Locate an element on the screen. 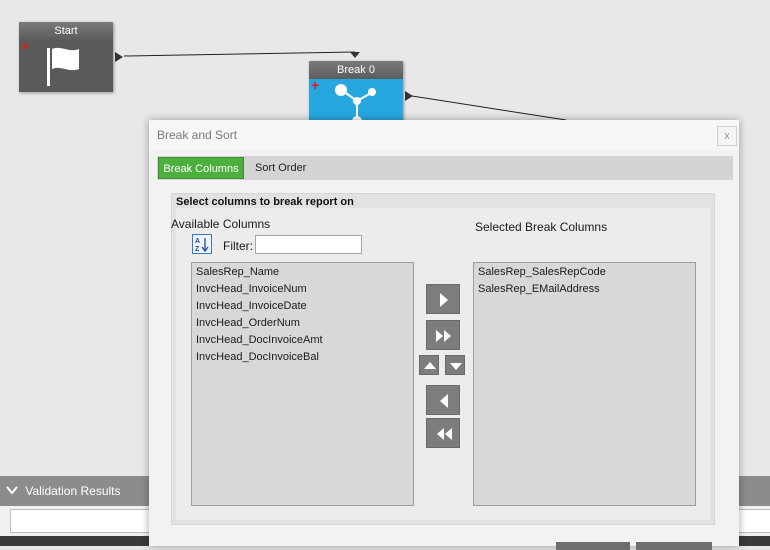  filter-input is located at coordinates (308, 244).